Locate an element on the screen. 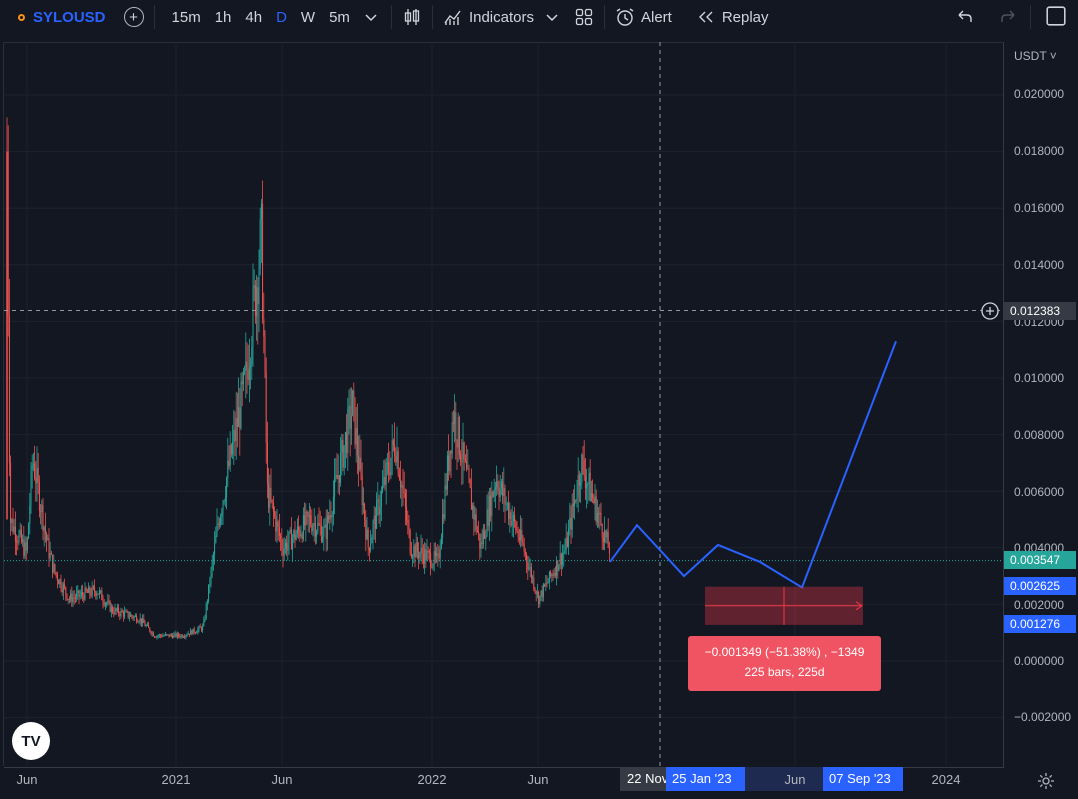  measure-bars-text: 225 bars, 225d is located at coordinates (784, 672).